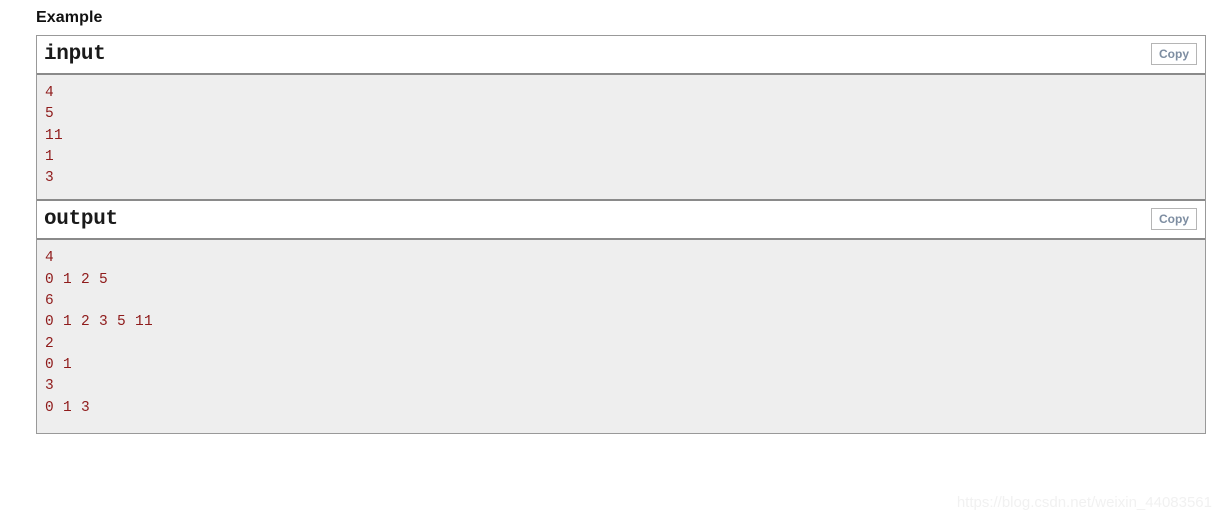  Describe the element at coordinates (69, 17) in the screenshot. I see `page-title: Example` at that location.